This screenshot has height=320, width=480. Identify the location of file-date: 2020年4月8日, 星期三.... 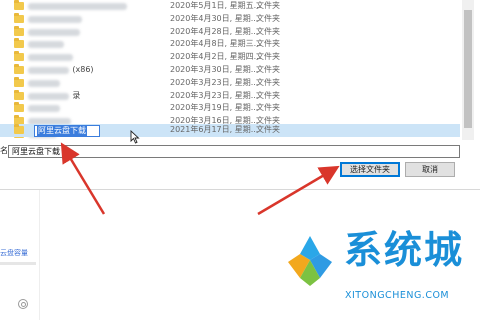
(216, 44).